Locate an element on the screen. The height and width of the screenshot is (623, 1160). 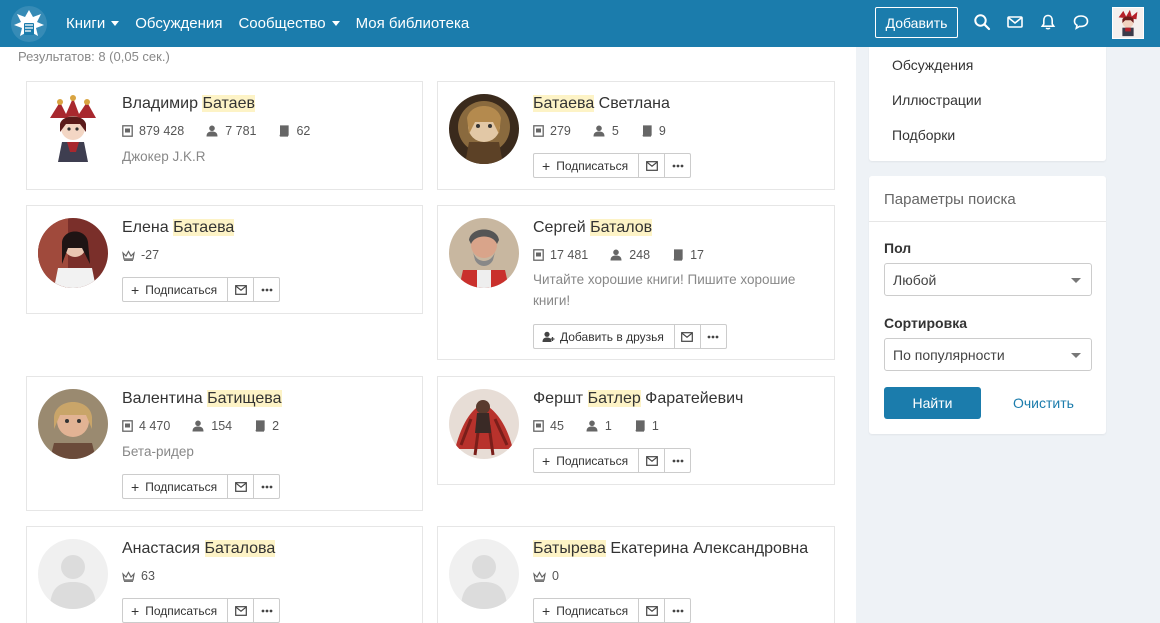
search-icon is located at coordinates (982, 22).